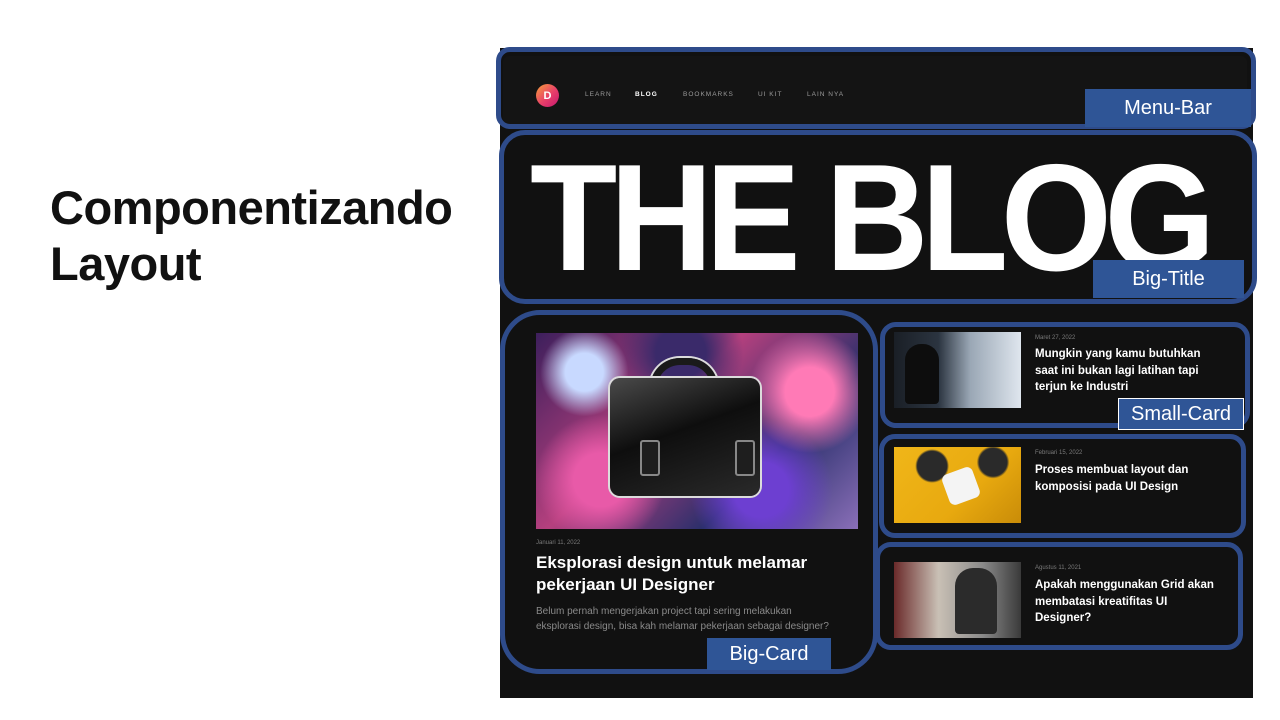 The width and height of the screenshot is (1280, 720). What do you see at coordinates (251, 207) in the screenshot?
I see `slide-title-line-1: Componentizando` at bounding box center [251, 207].